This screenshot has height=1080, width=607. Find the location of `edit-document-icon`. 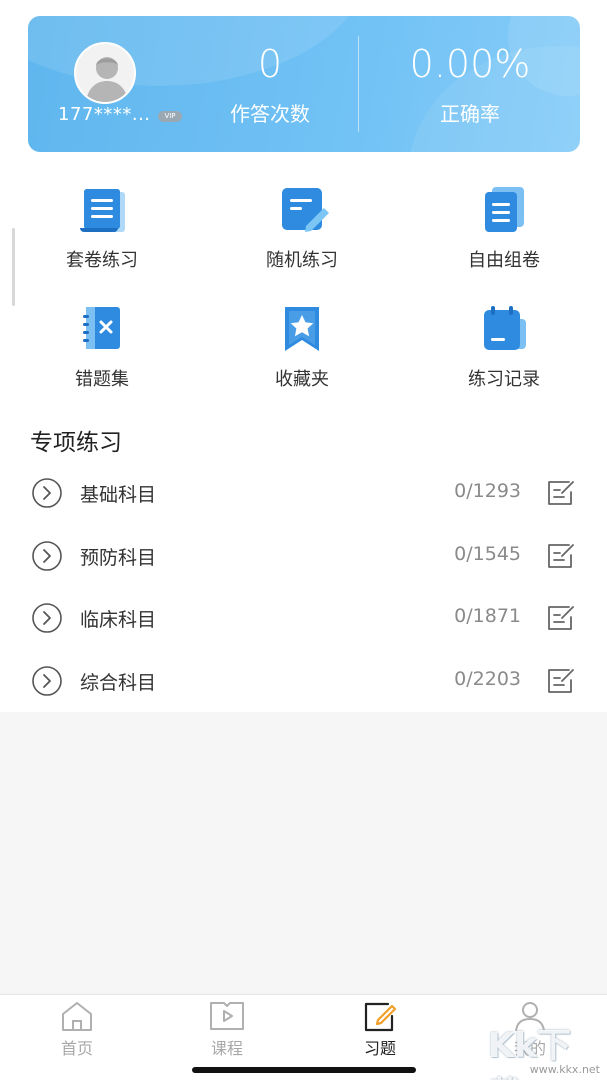

edit-document-icon is located at coordinates (305, 210).